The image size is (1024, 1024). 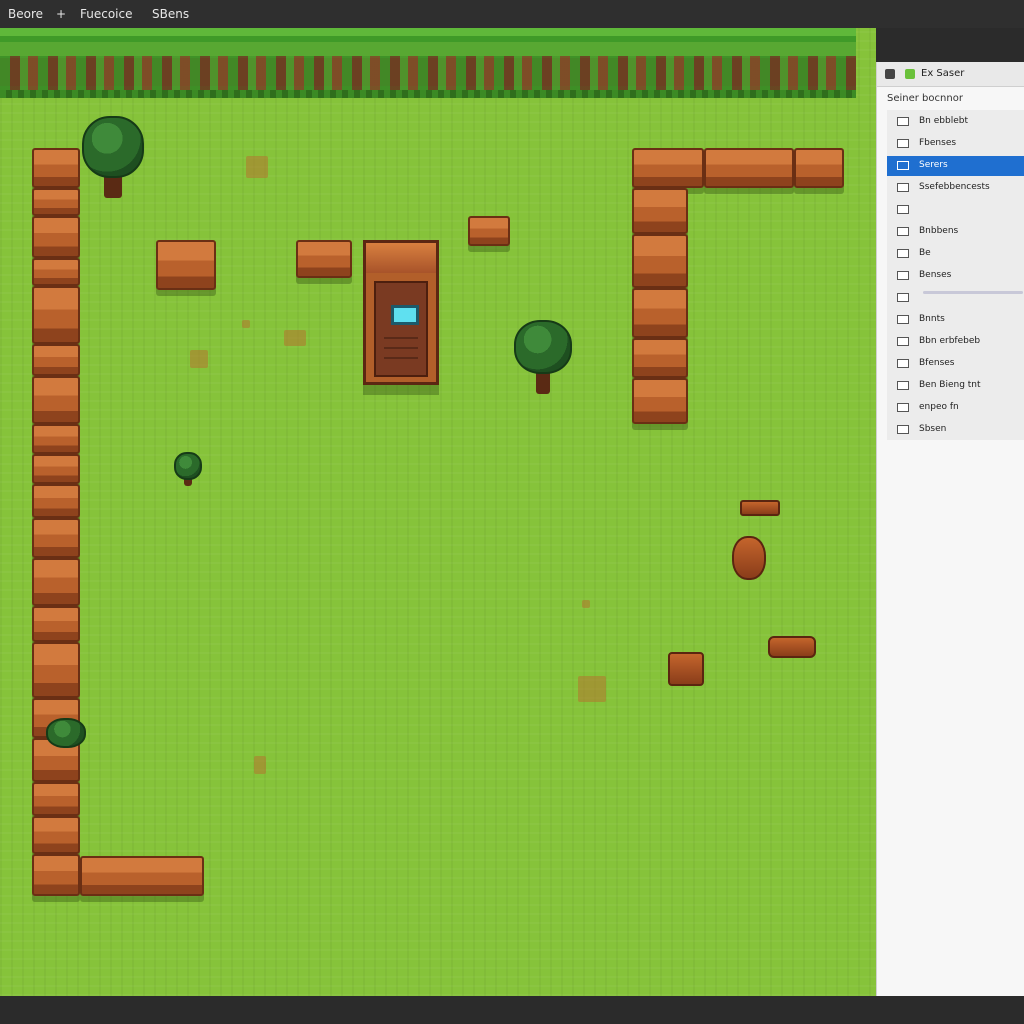 I want to click on list-item-selected: Serers, so click(x=955, y=166).